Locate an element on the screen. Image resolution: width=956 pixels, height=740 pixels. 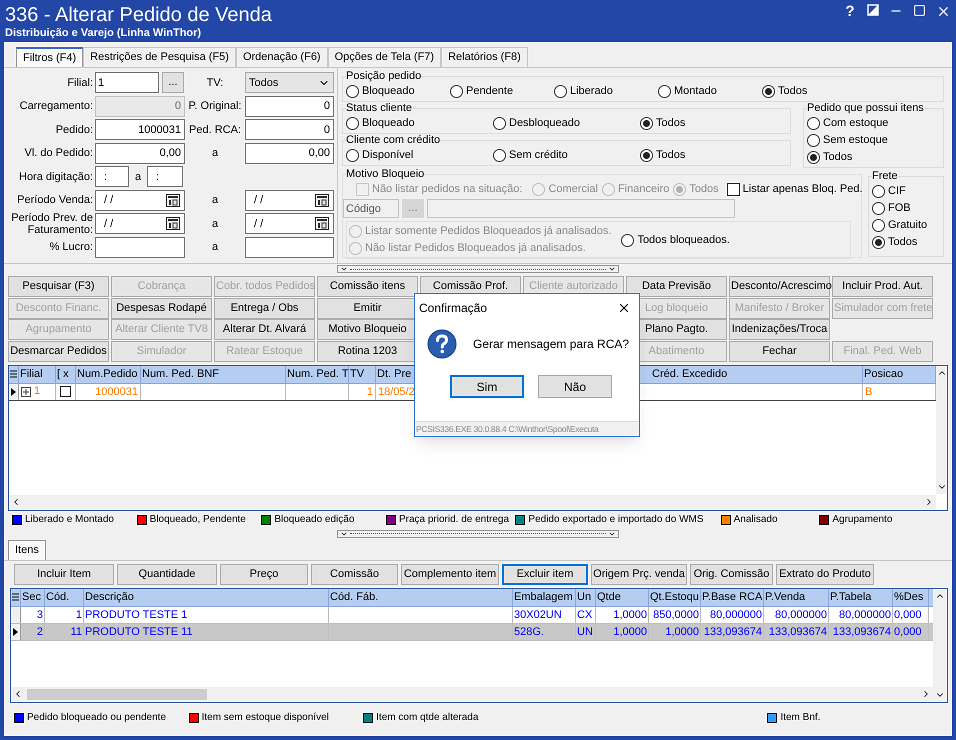
column-header: Num. Ped. T is located at coordinates (318, 374).